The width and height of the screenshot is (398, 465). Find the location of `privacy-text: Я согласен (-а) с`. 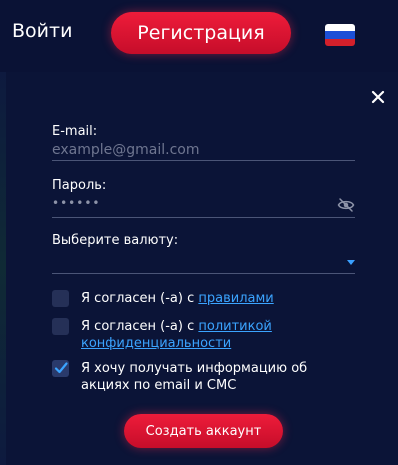

privacy-text: Я согласен (-а) с is located at coordinates (140, 326).